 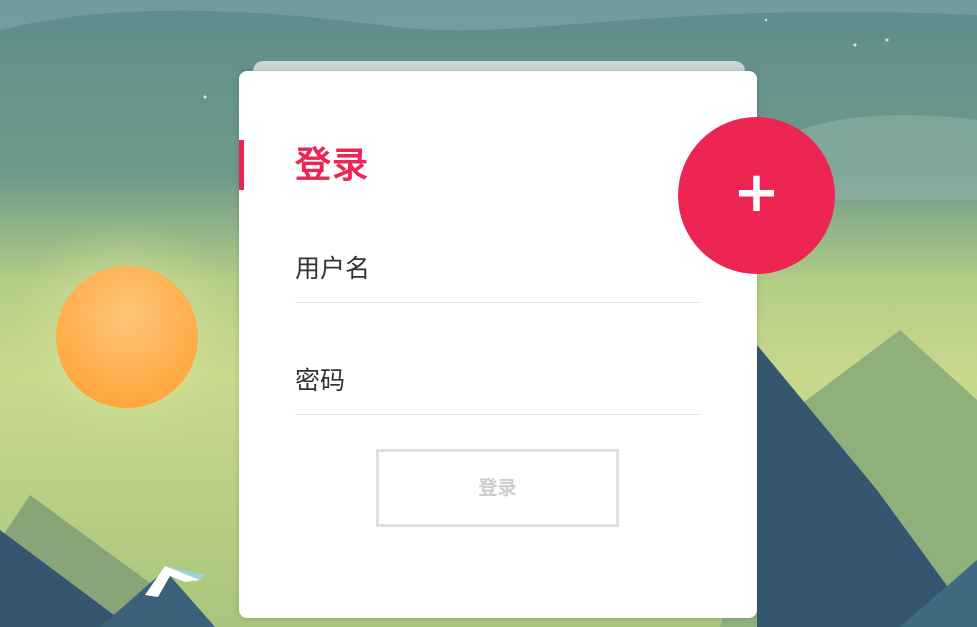 I want to click on login-button: 登录, so click(x=497, y=488).